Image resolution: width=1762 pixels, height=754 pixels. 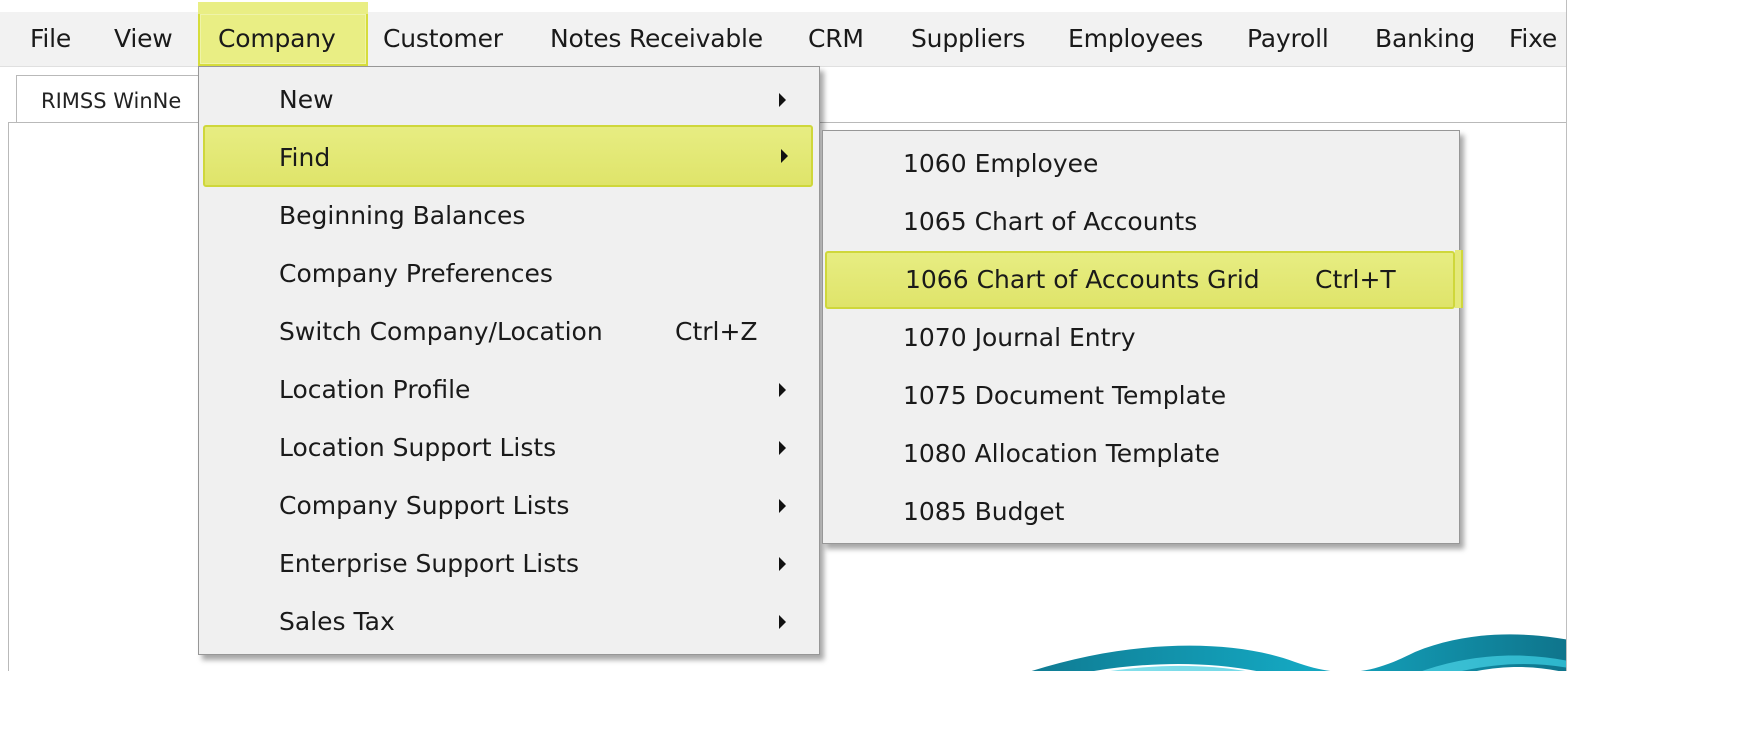 What do you see at coordinates (337, 621) in the screenshot?
I see `menu-item-label: Sales Tax` at bounding box center [337, 621].